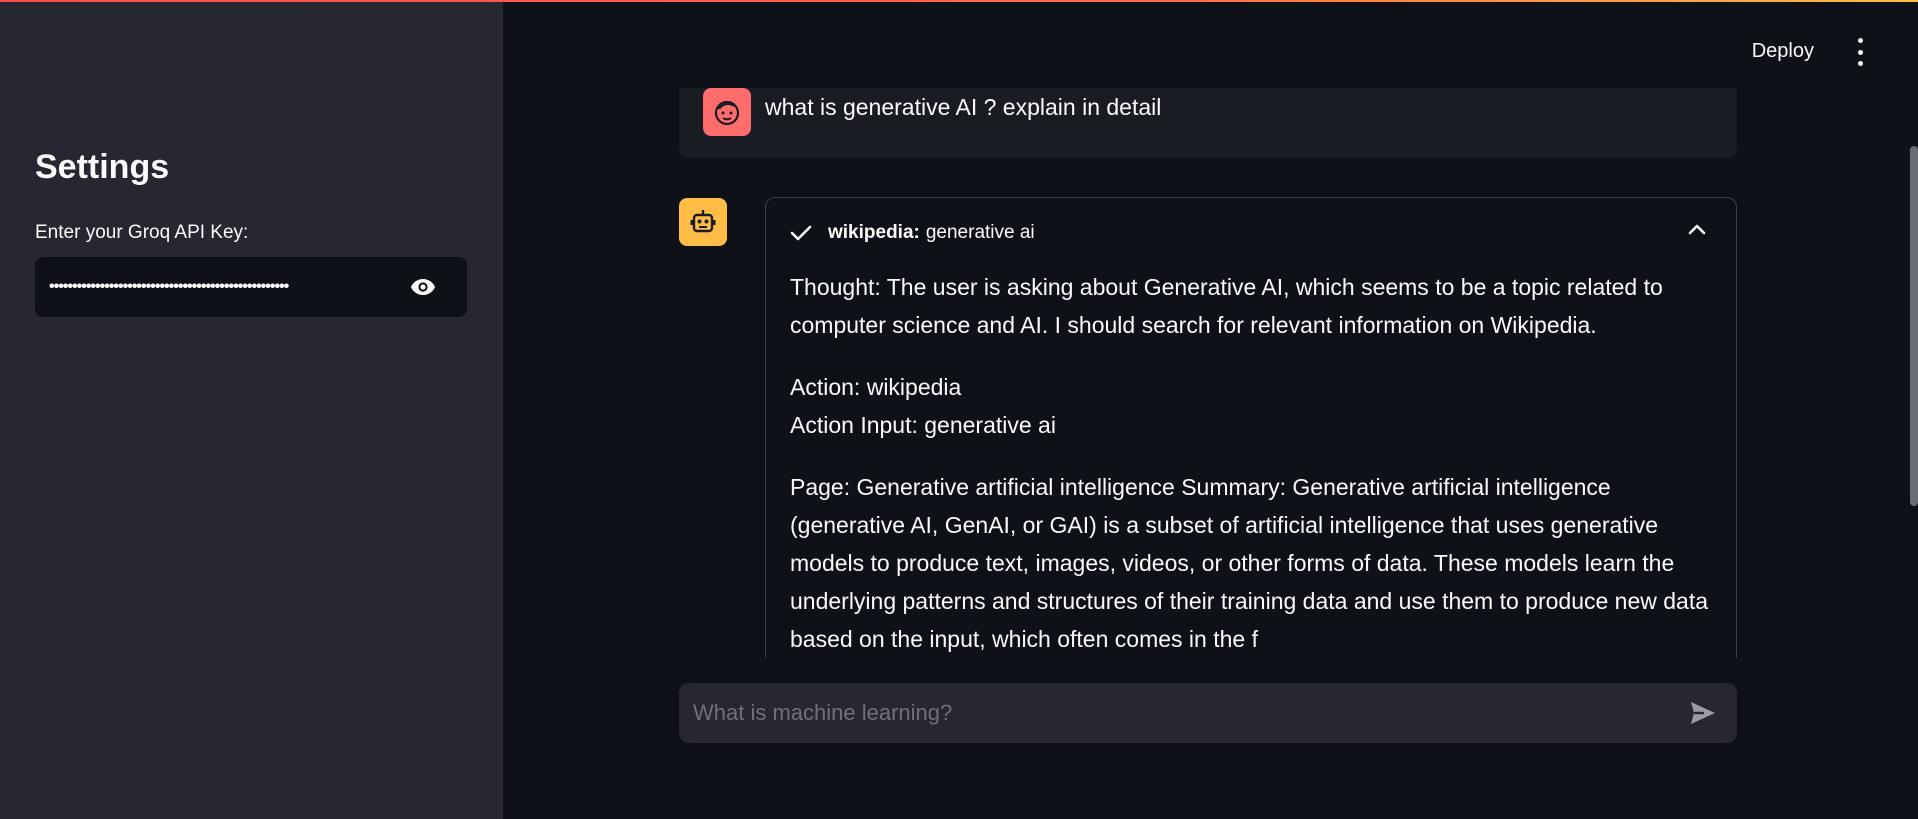  What do you see at coordinates (1860, 52) in the screenshot?
I see `more-vert-icon` at bounding box center [1860, 52].